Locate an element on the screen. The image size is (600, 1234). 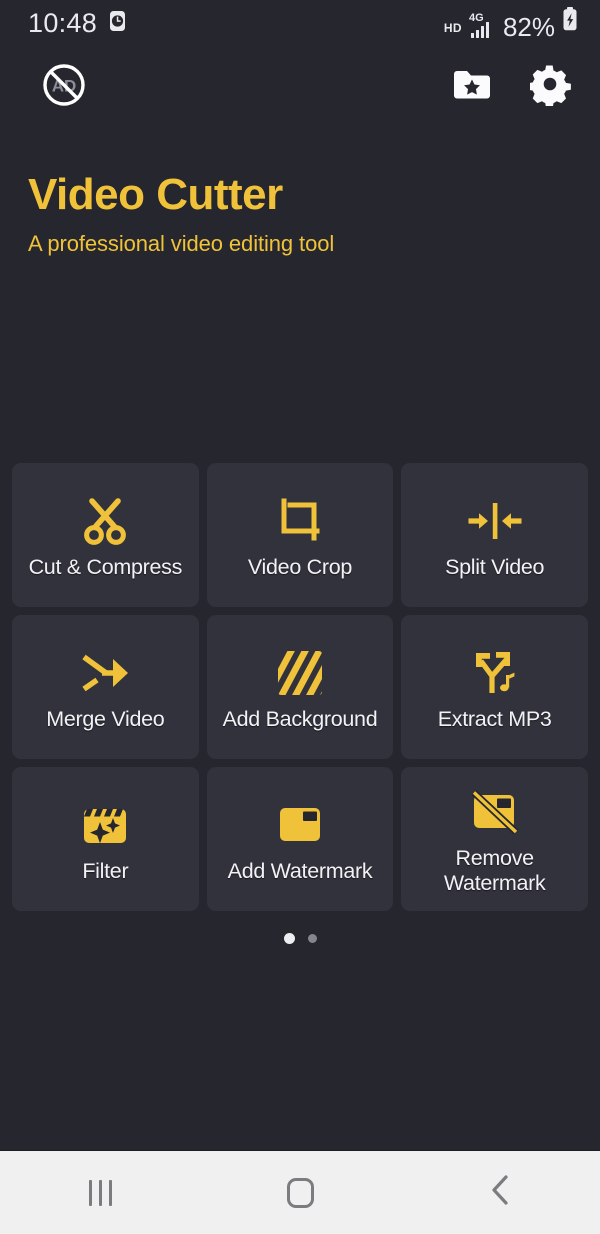
signal-bars-icon: 4G is located at coordinates (482, 25).